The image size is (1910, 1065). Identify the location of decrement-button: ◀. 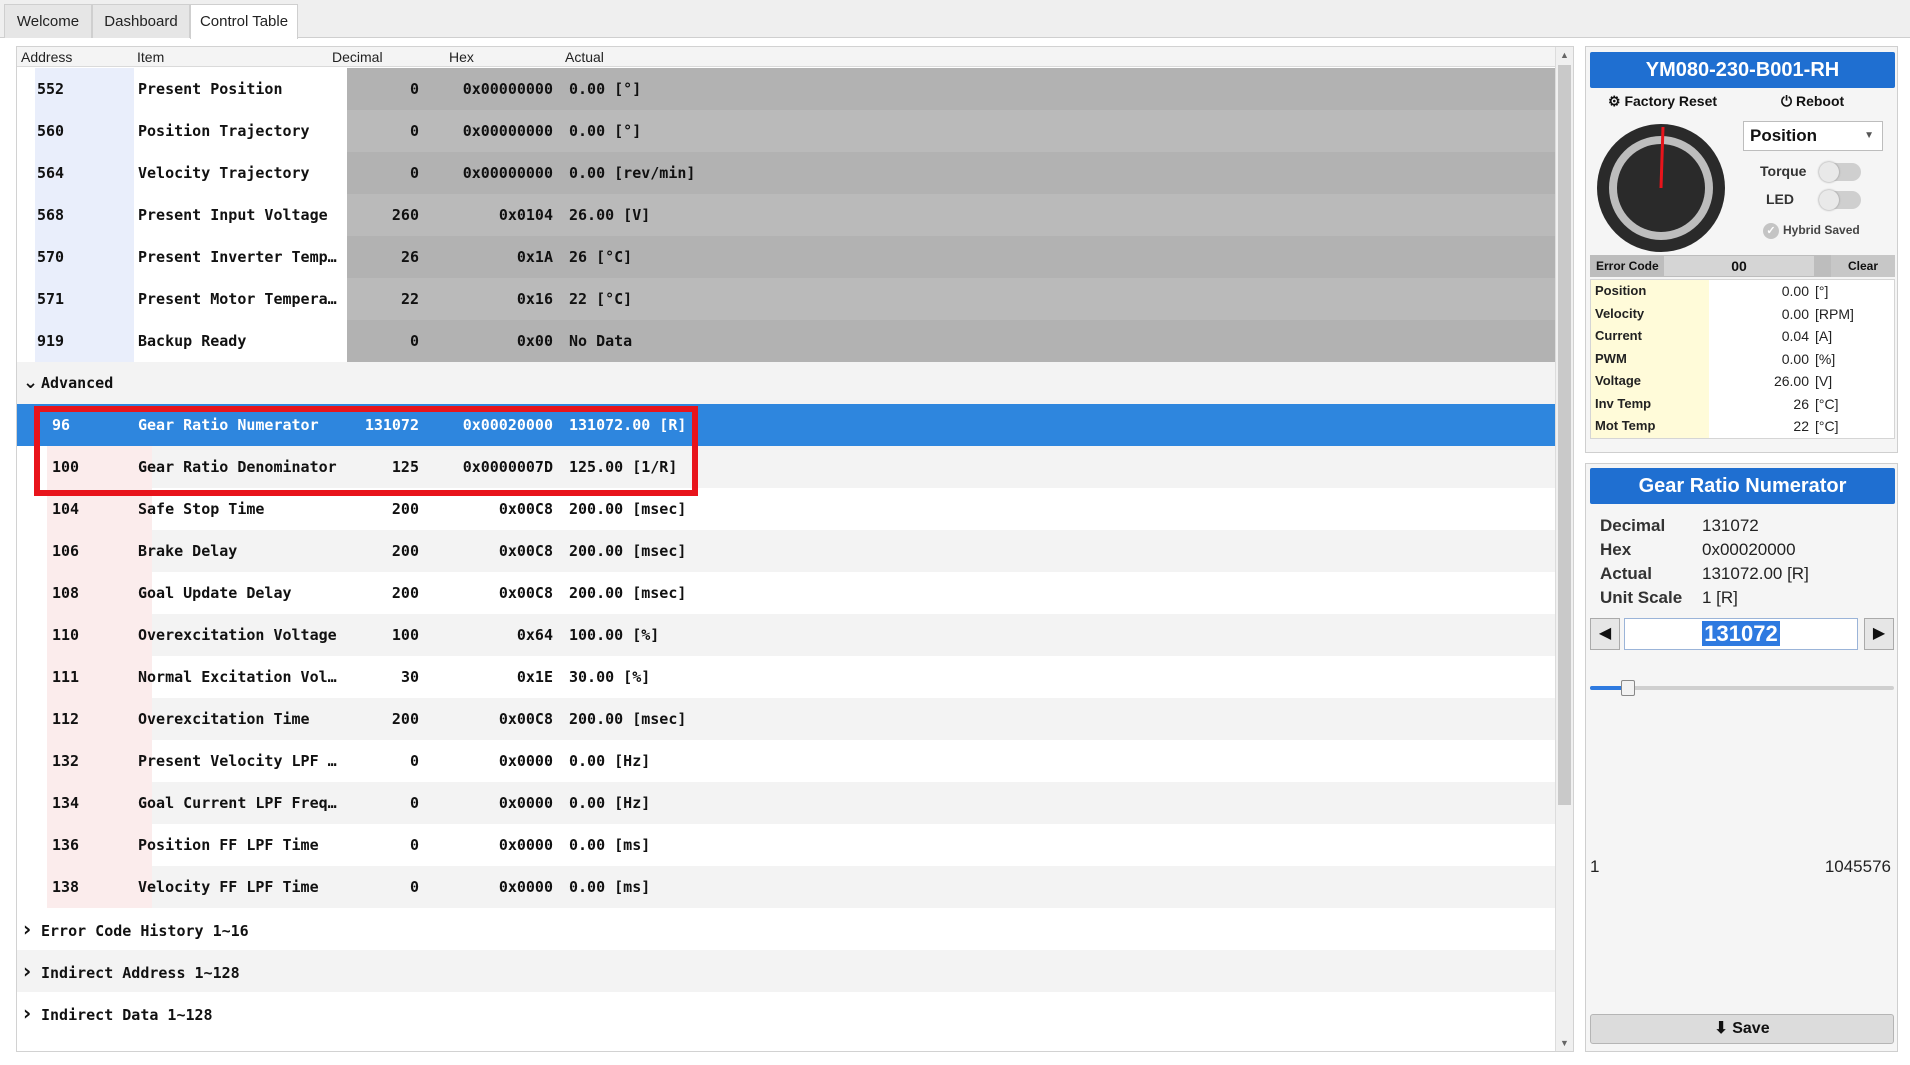
(1605, 634).